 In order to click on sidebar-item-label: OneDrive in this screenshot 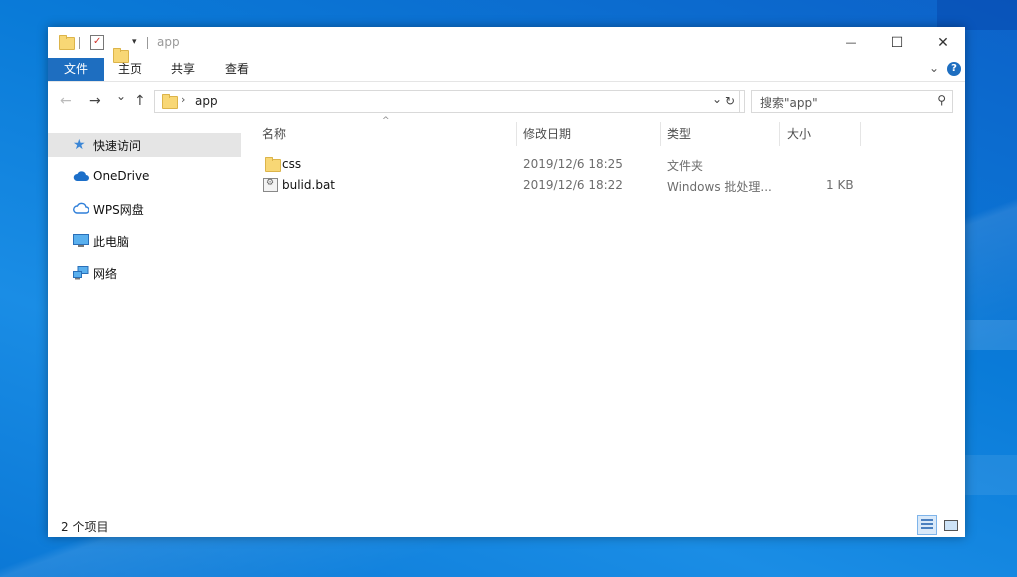, I will do `click(121, 176)`.